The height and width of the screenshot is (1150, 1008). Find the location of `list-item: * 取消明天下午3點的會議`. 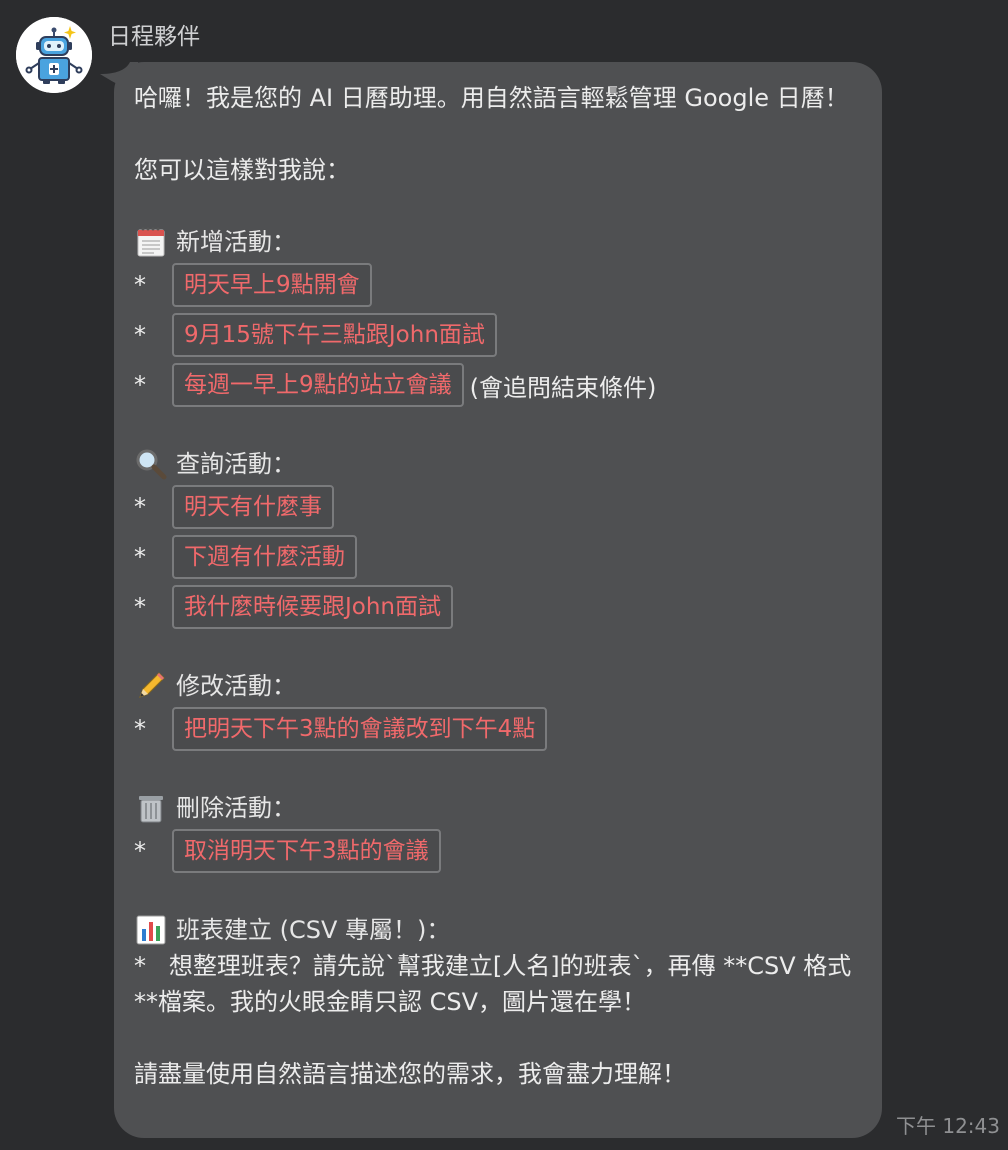

list-item: * 取消明天下午3點的會議 is located at coordinates (498, 851).